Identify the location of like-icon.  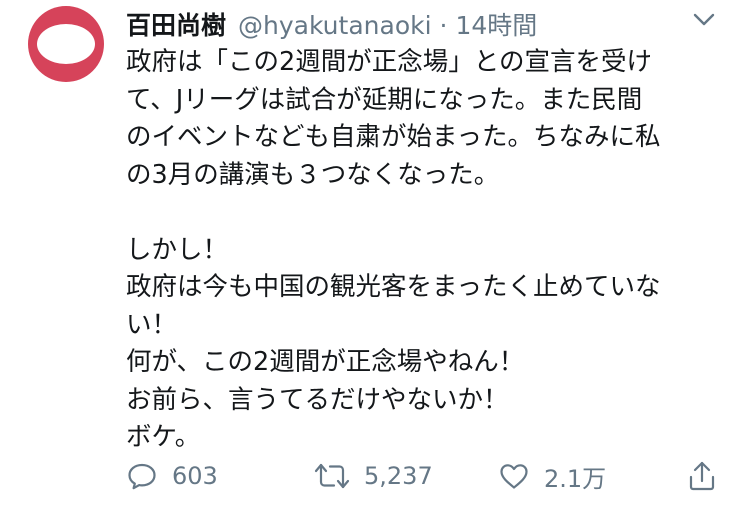
(514, 476).